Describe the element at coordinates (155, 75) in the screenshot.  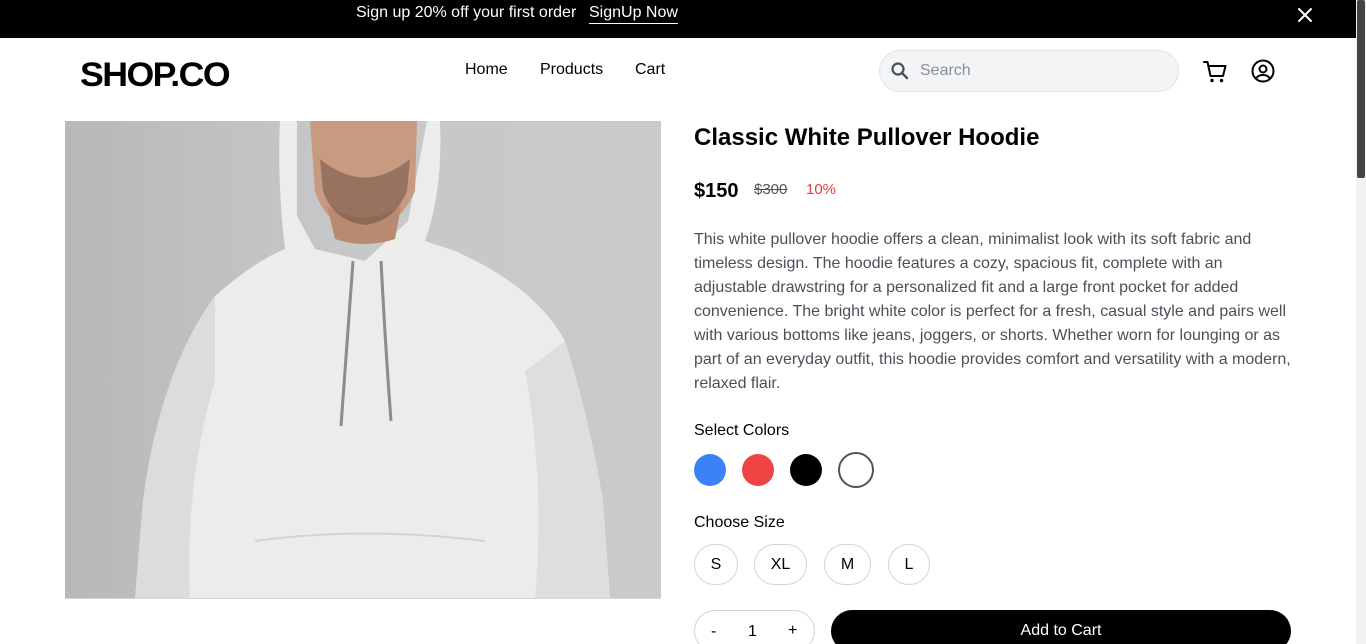
I see `logo: SHOP.CO` at that location.